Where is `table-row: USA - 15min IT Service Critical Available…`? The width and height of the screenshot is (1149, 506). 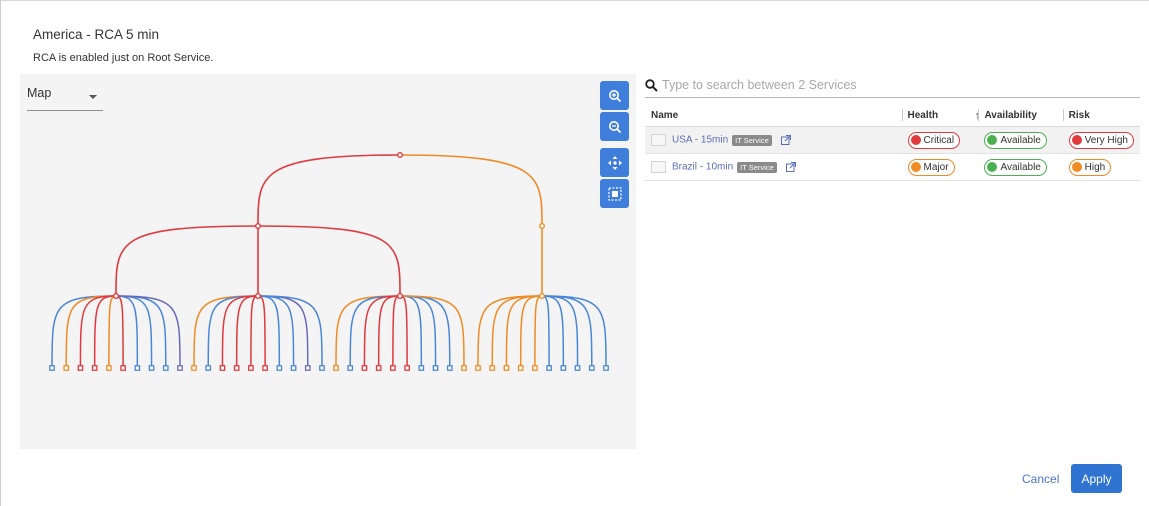 table-row: USA - 15min IT Service Critical Available… is located at coordinates (892, 140).